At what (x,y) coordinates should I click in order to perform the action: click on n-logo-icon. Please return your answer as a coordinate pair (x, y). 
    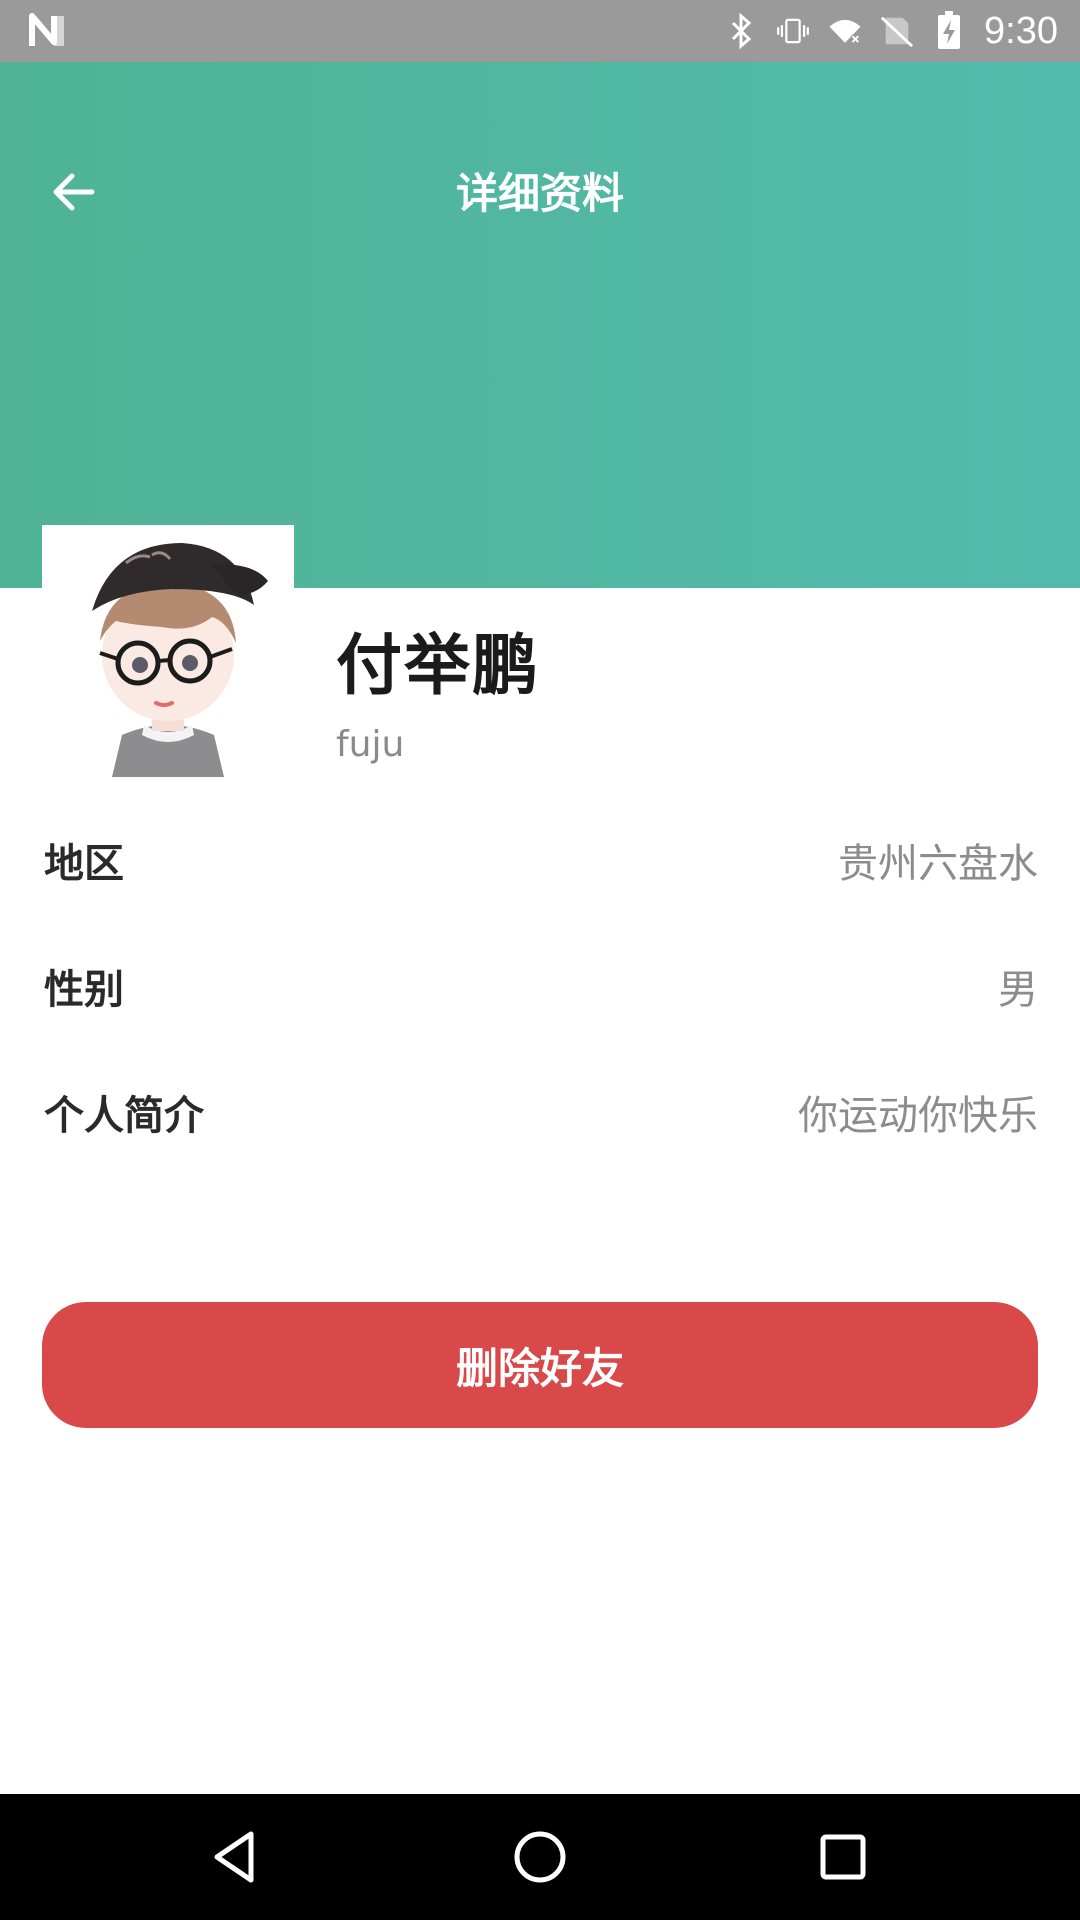
    Looking at the image, I should click on (48, 31).